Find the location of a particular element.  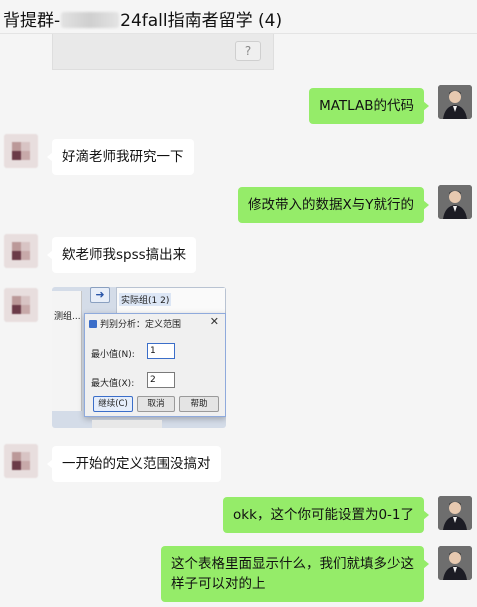

message-line: 这个表格里面显示什么，我们就填多少这 is located at coordinates (292, 564).